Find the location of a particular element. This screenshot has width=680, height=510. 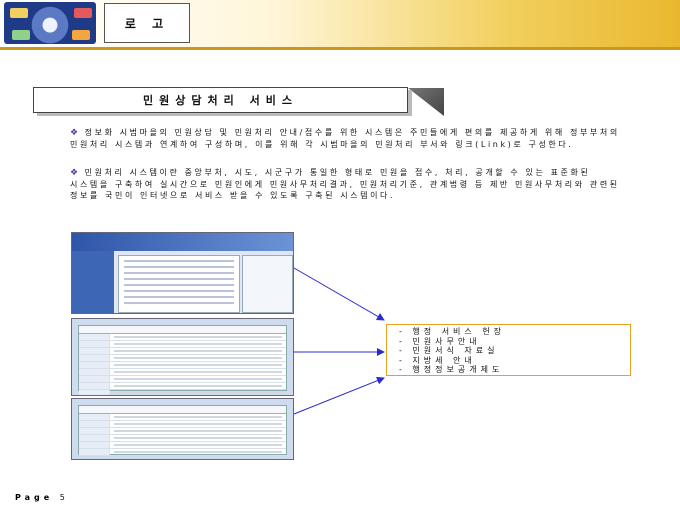

page-number: Page 5 is located at coordinates (42, 497).